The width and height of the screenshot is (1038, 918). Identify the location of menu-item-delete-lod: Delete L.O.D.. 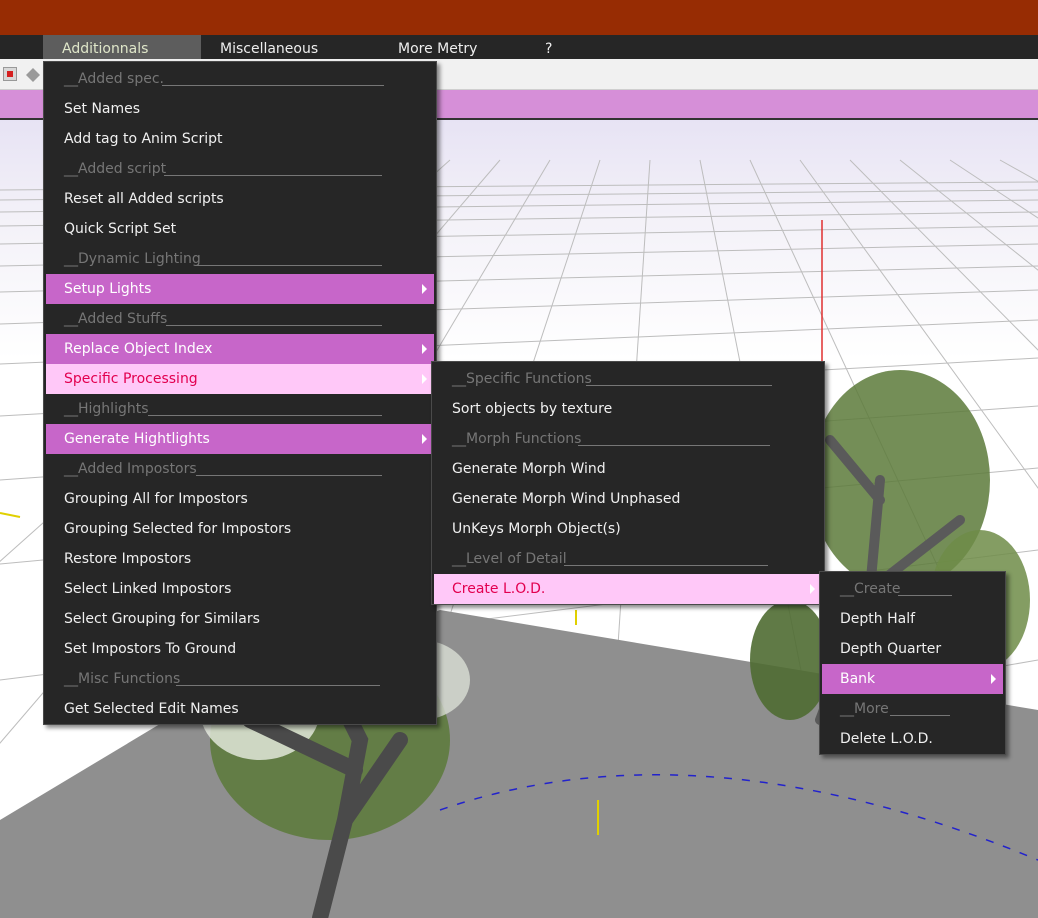
(912, 739).